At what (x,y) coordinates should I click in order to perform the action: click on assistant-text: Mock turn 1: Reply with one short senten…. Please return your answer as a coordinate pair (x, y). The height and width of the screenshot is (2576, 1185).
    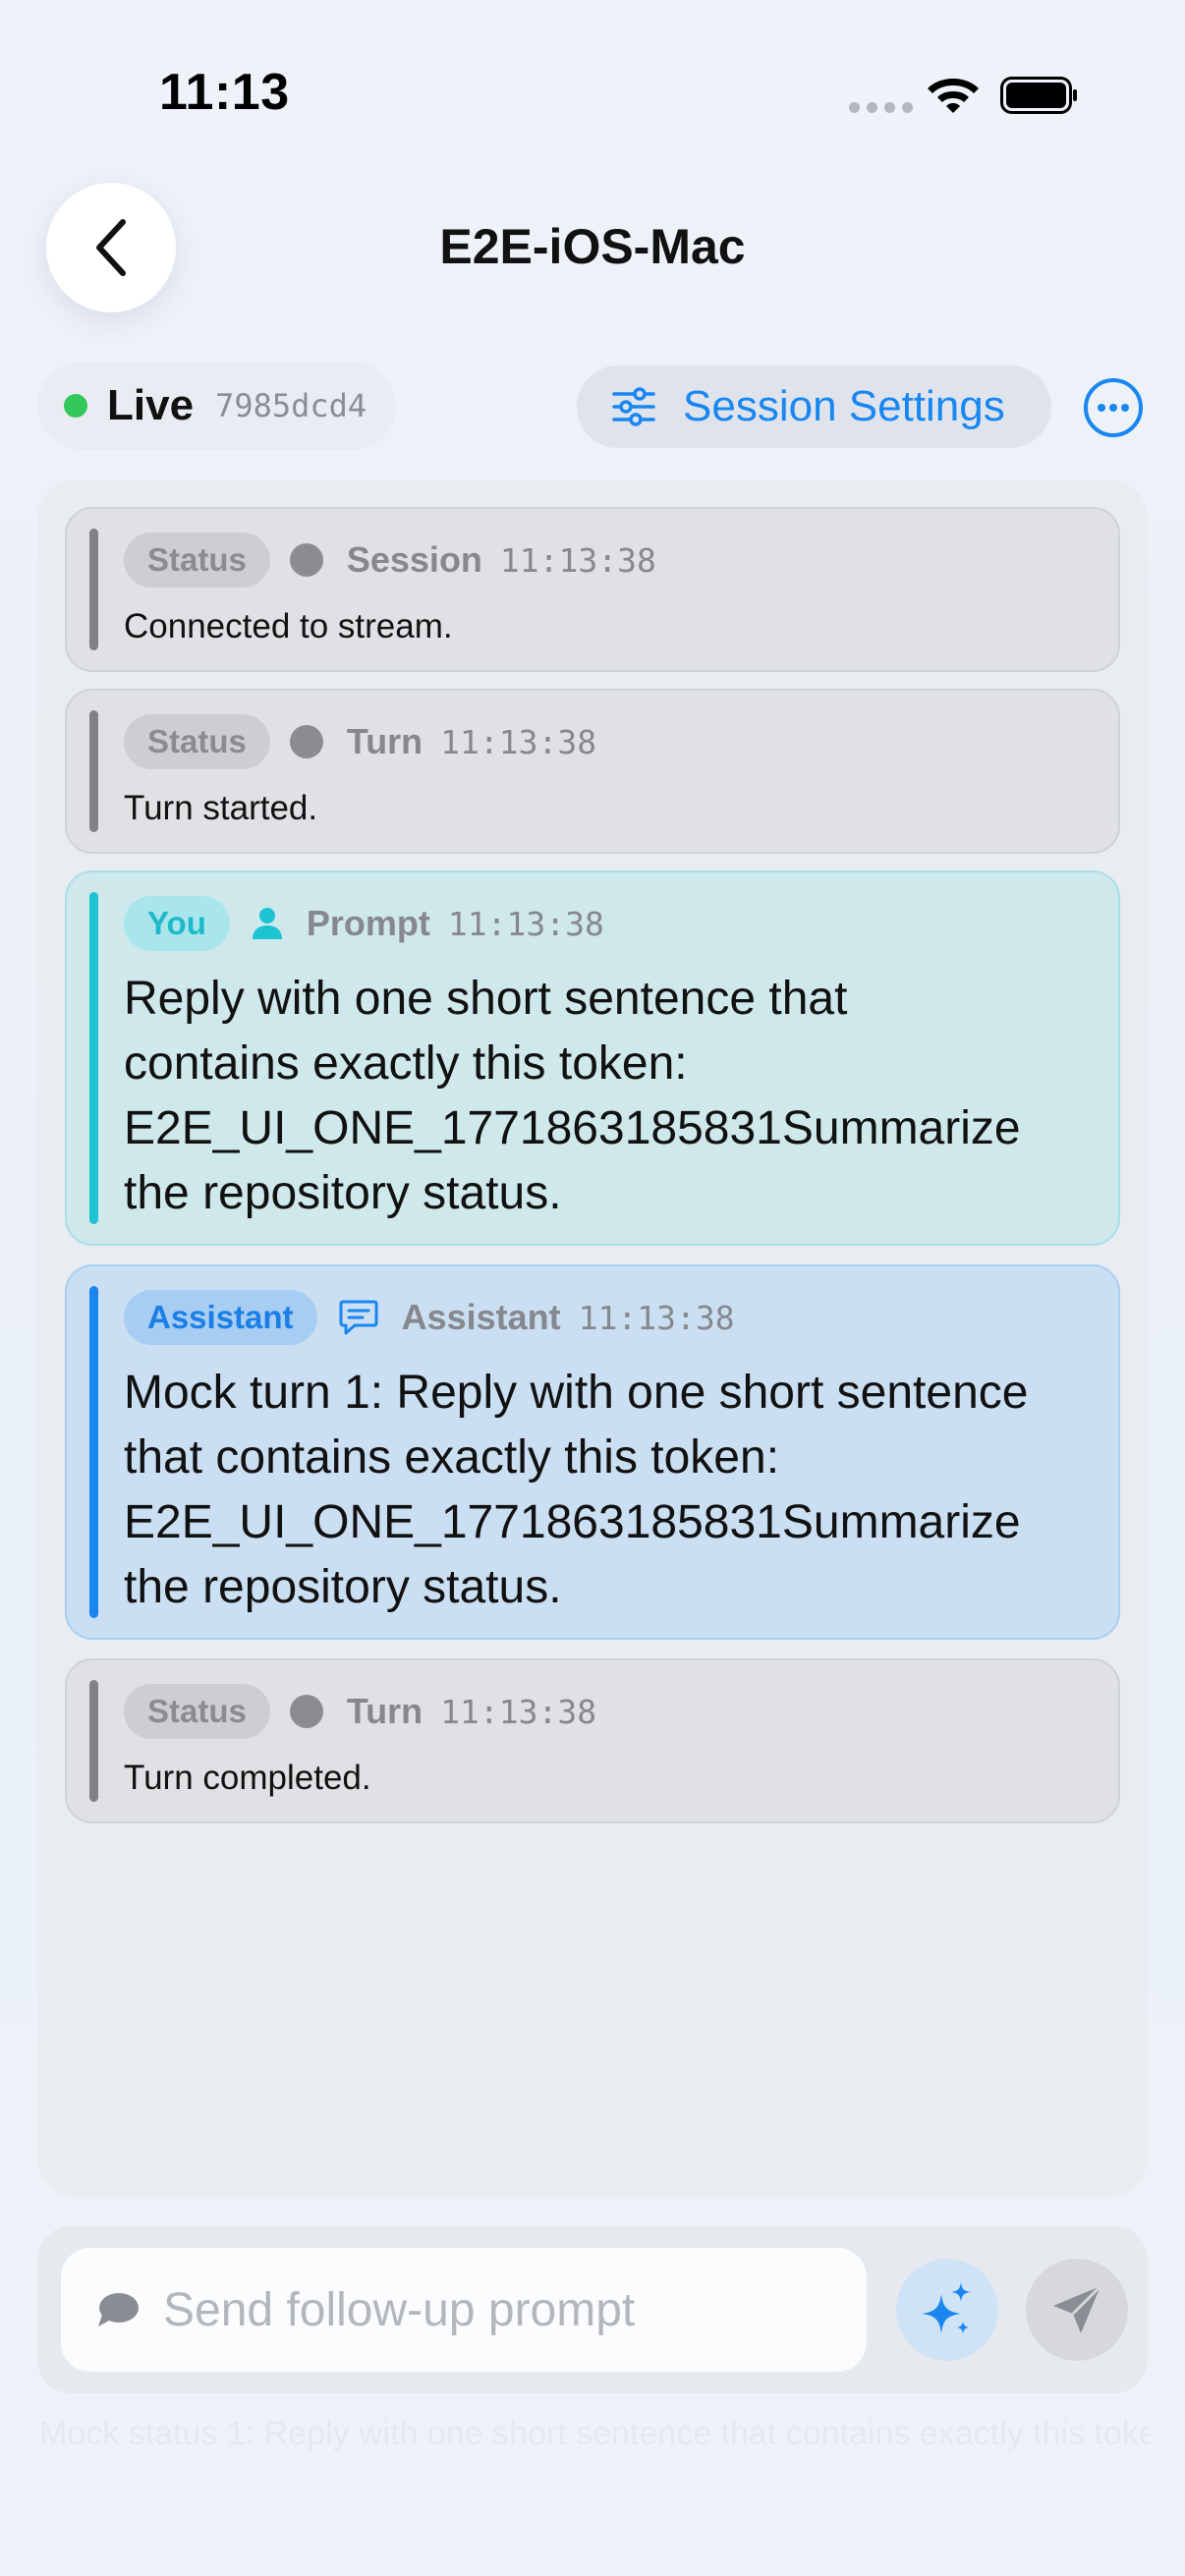
    Looking at the image, I should click on (615, 1490).